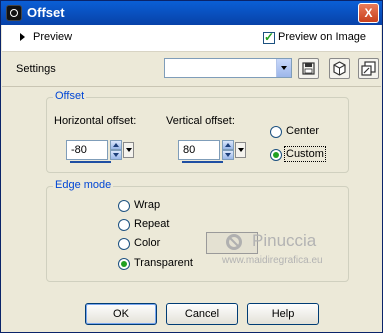 This screenshot has width=383, height=333. Describe the element at coordinates (276, 132) in the screenshot. I see `center-radio` at that location.